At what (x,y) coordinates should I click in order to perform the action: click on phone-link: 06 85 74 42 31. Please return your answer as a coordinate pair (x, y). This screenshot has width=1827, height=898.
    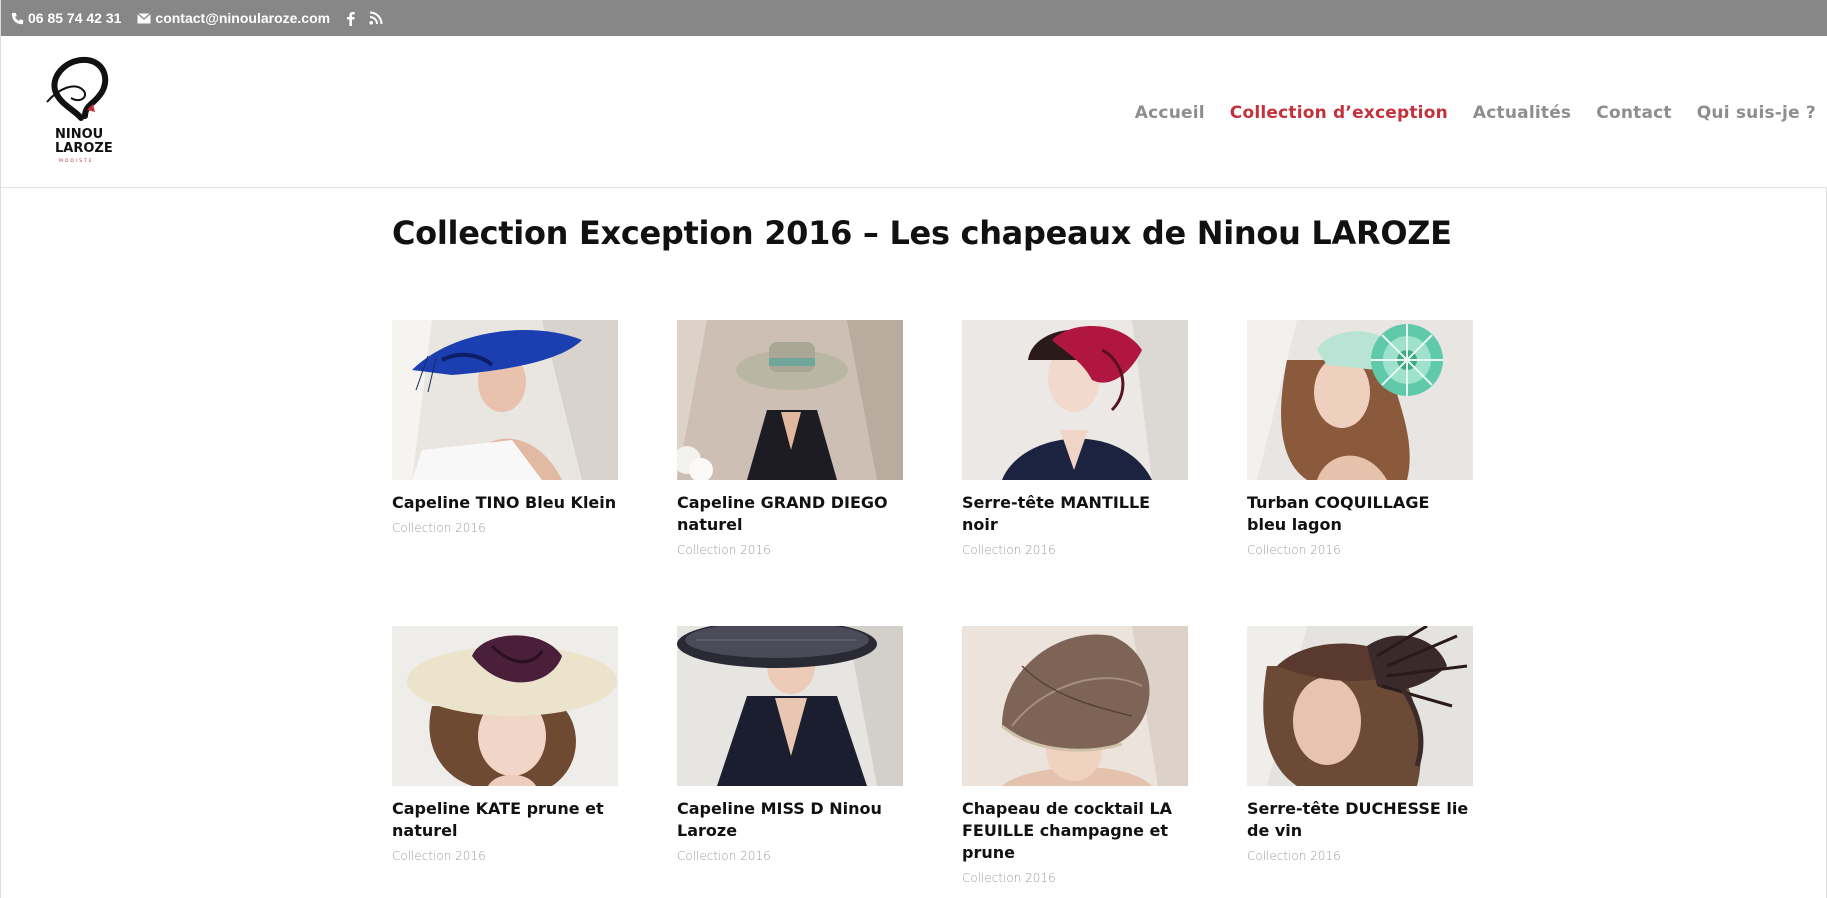
    Looking at the image, I should click on (66, 18).